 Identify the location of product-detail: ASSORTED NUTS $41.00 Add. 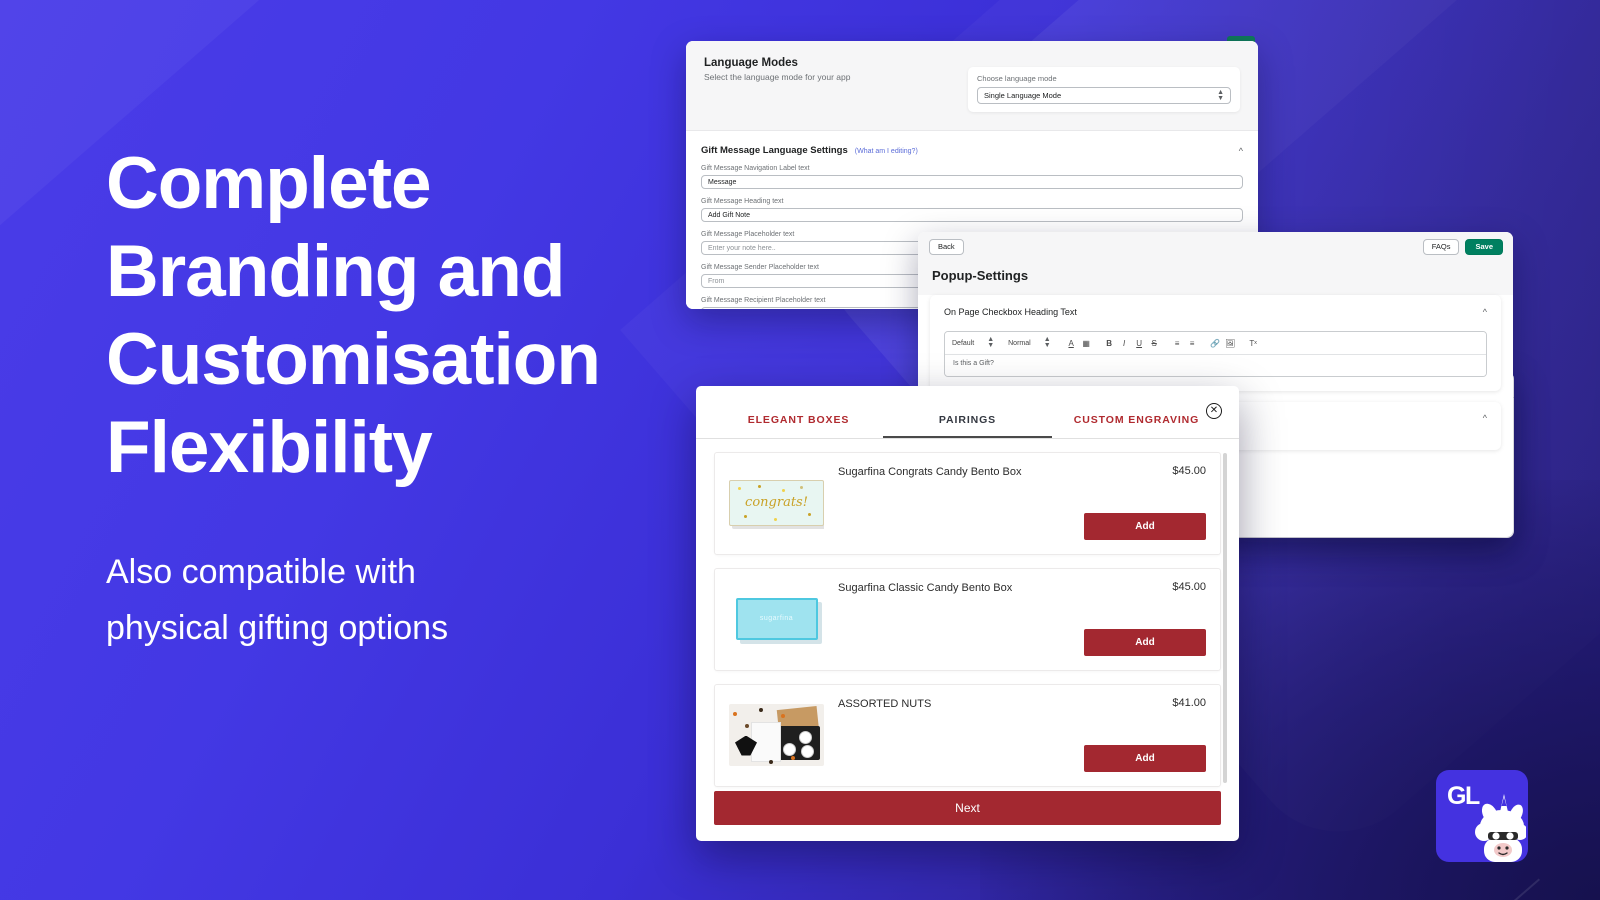
(1022, 734).